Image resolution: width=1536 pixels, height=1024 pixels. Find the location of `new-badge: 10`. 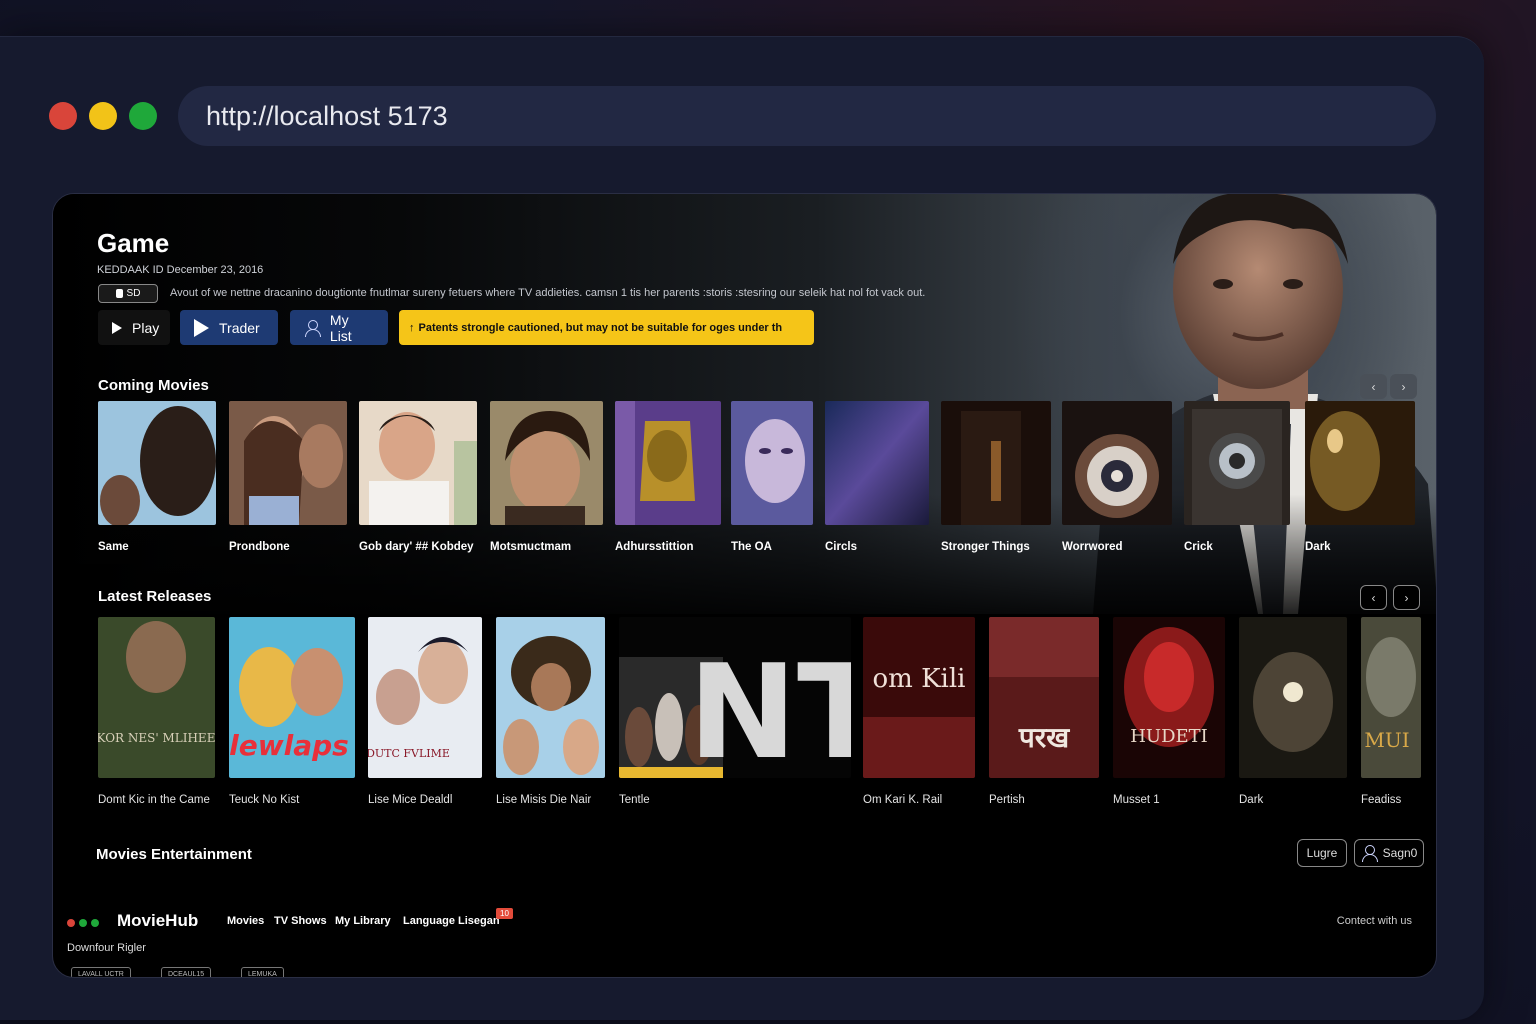

new-badge: 10 is located at coordinates (504, 913).